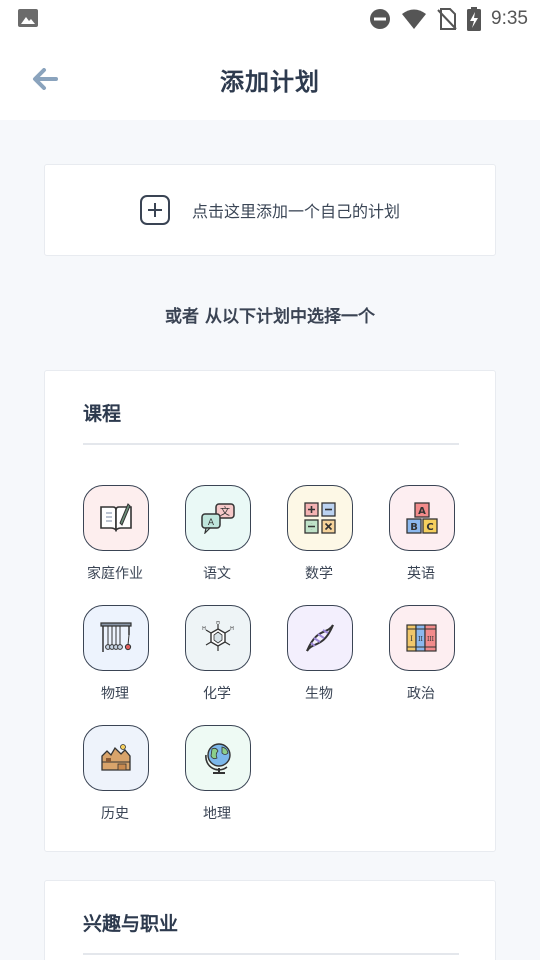 The image size is (540, 960). I want to click on plan-item-homework: 家庭作业, so click(115, 540).